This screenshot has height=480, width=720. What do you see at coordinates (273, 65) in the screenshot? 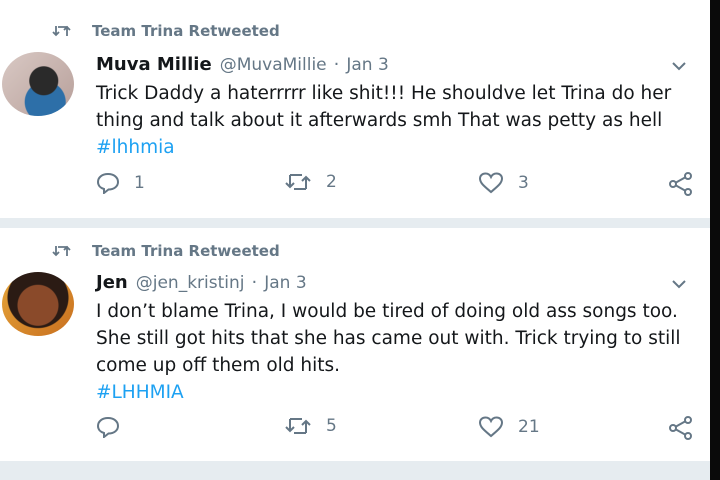
I see `author-handle: @MuvaMillie` at bounding box center [273, 65].